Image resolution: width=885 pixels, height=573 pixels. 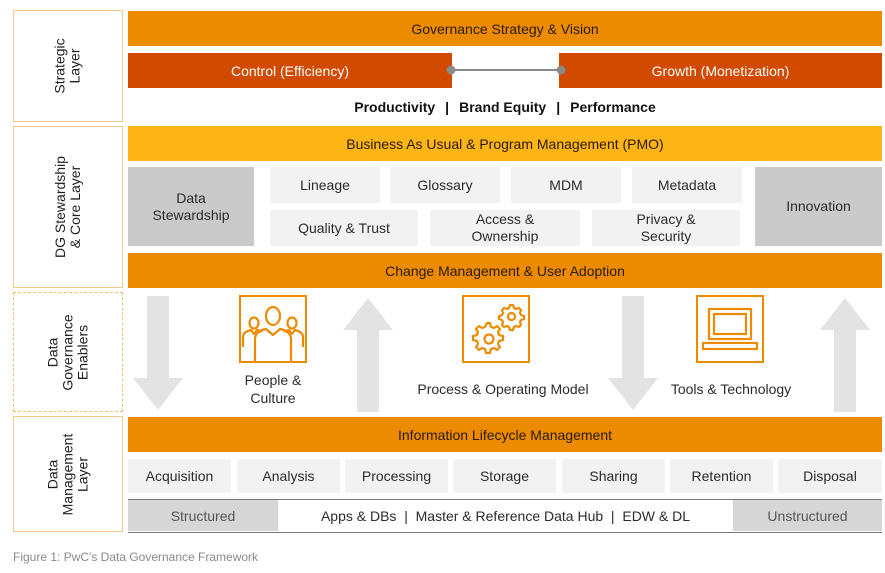 I want to click on control-growth-connector, so click(x=506, y=70).